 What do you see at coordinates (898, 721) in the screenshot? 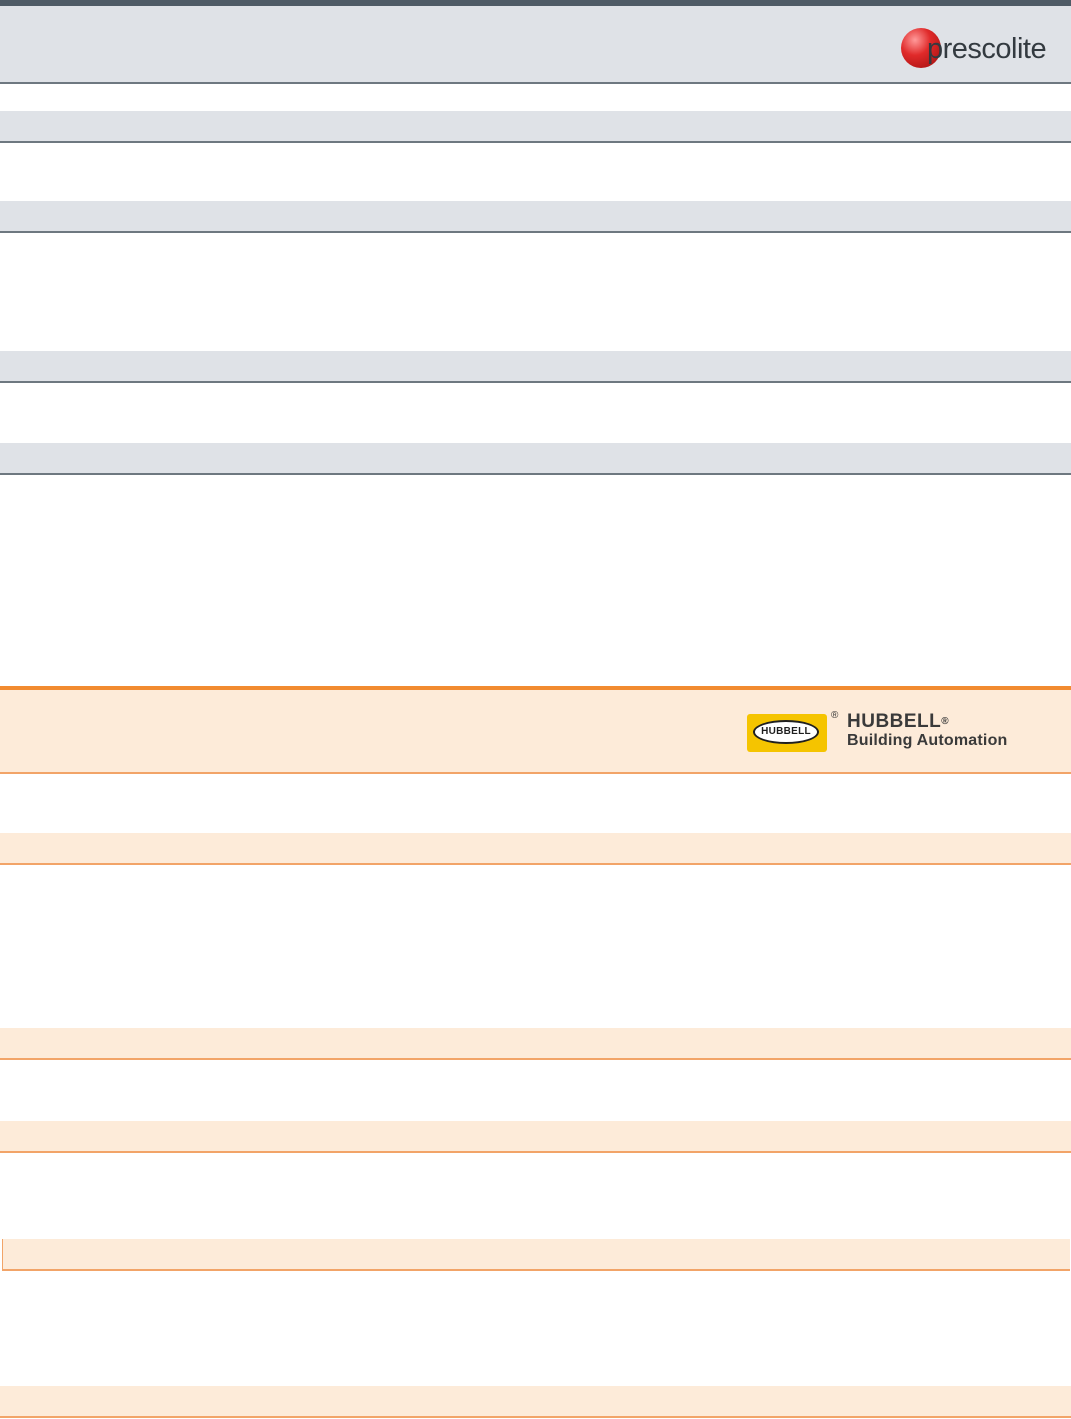
I see `hubbell-wordmark: HUBBELL®` at bounding box center [898, 721].